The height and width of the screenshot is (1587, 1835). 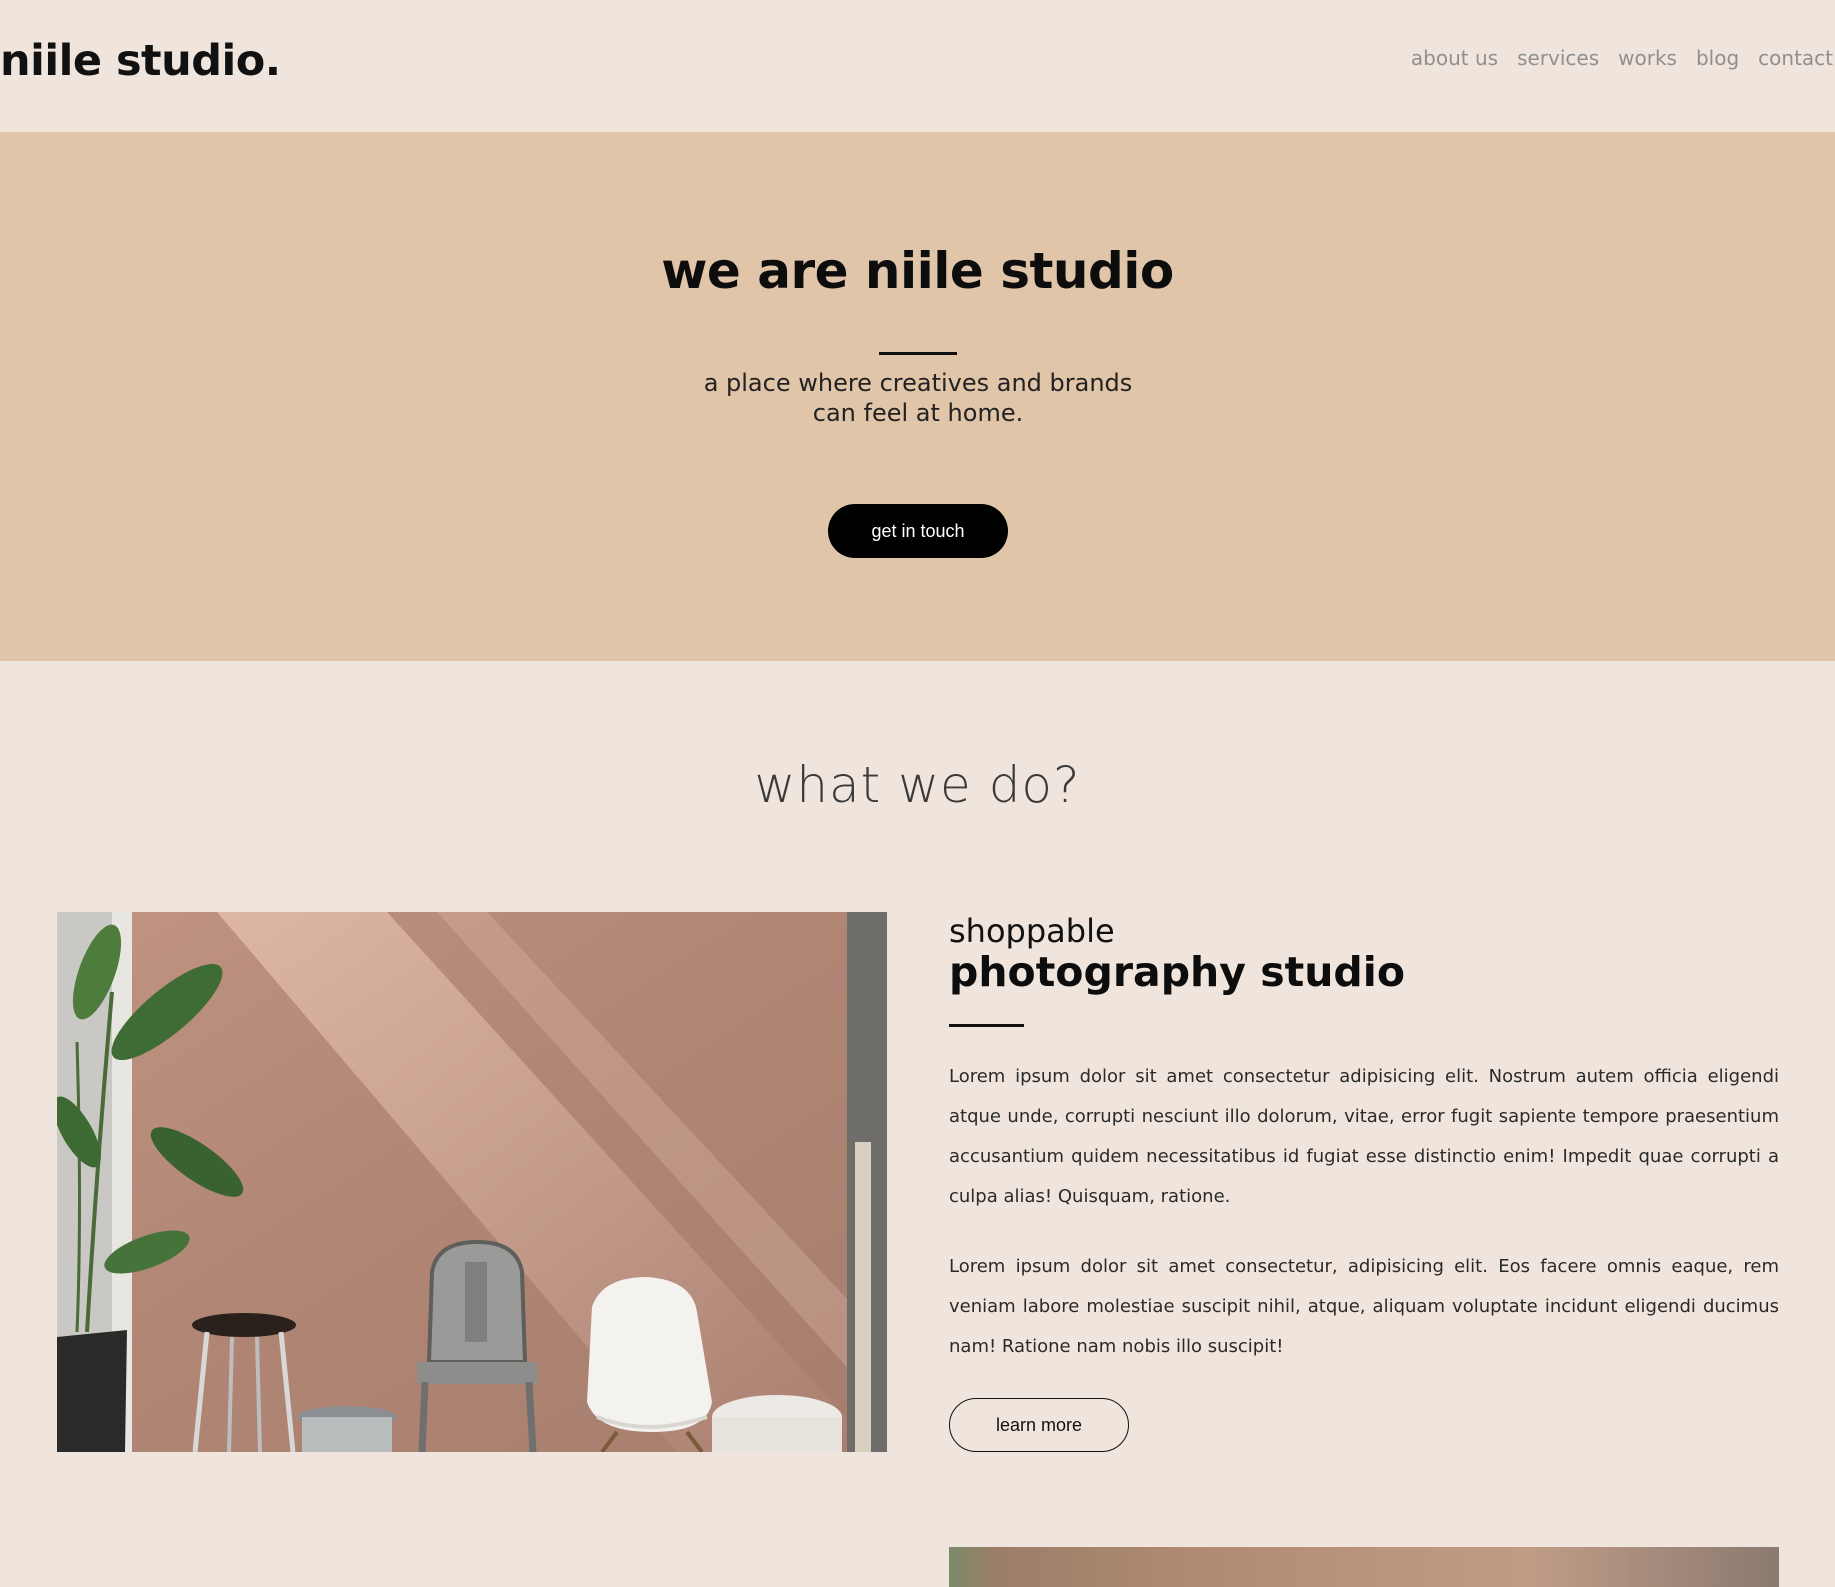 What do you see at coordinates (1558, 58) in the screenshot?
I see `nav-item-services: services` at bounding box center [1558, 58].